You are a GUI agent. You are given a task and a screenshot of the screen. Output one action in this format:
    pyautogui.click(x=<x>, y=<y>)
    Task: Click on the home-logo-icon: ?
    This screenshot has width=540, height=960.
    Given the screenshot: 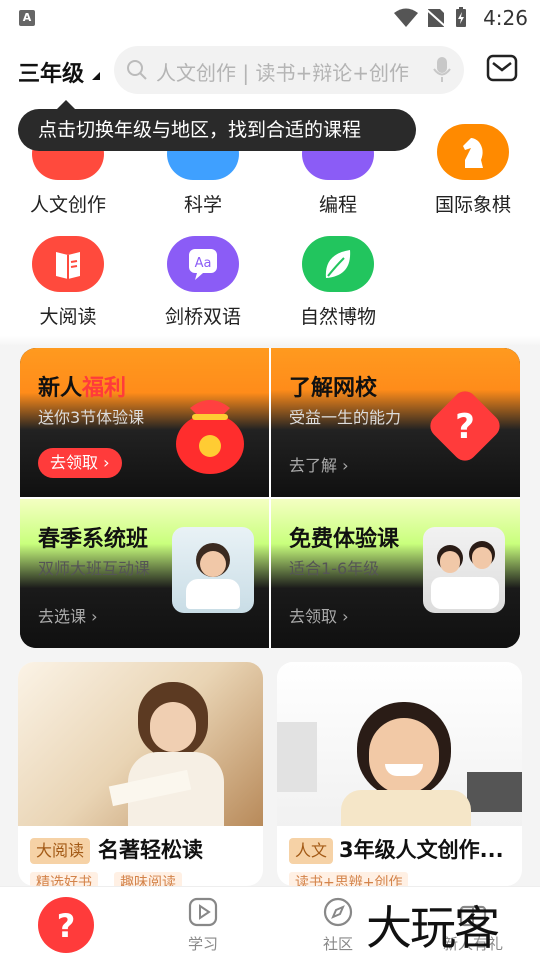 What is the action you would take?
    pyautogui.click(x=66, y=925)
    